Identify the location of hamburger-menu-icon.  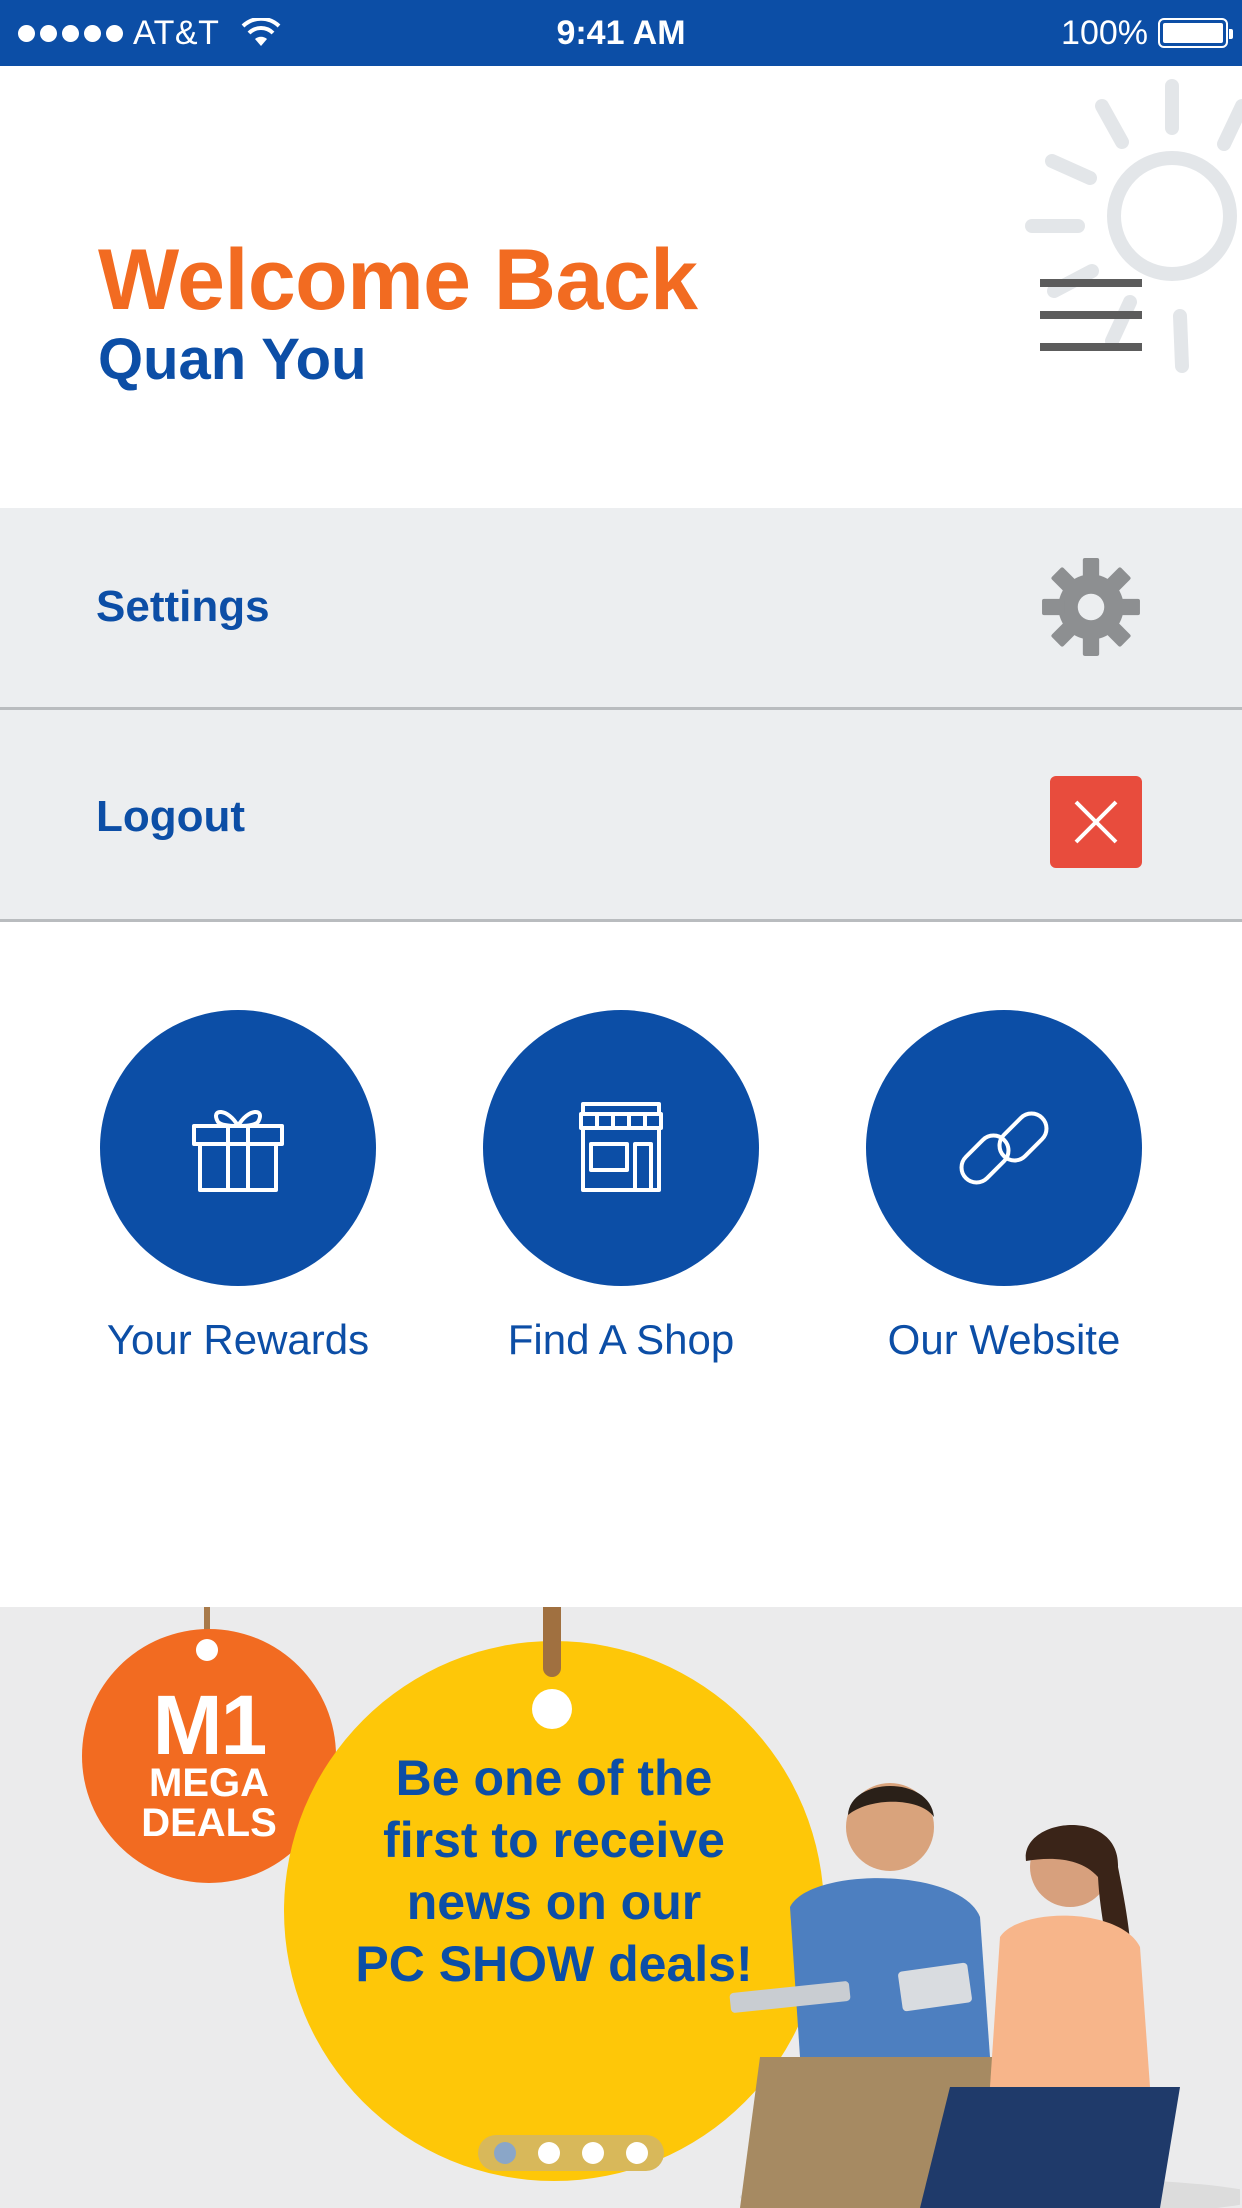
(1091, 315).